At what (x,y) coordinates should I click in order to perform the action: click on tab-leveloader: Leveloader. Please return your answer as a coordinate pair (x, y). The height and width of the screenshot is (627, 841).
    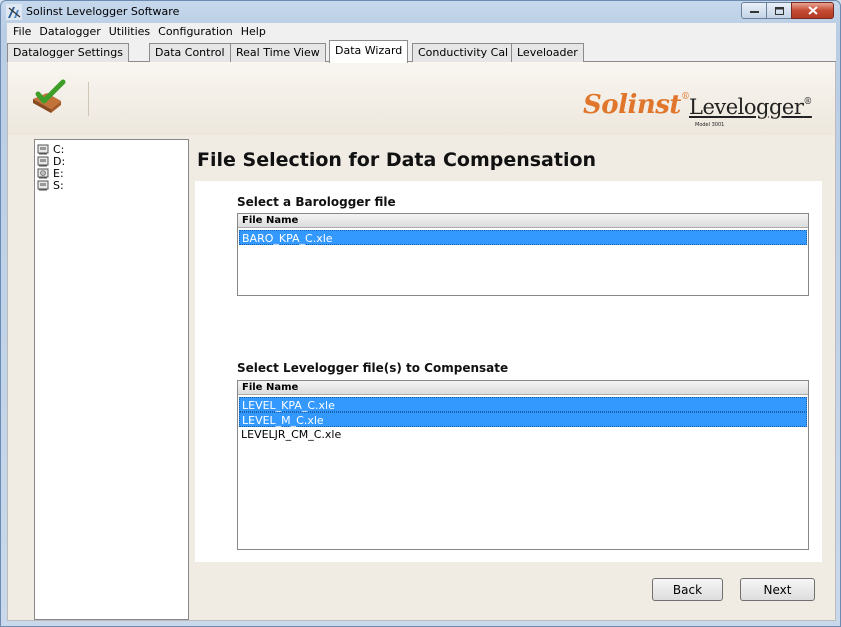
    Looking at the image, I should click on (547, 52).